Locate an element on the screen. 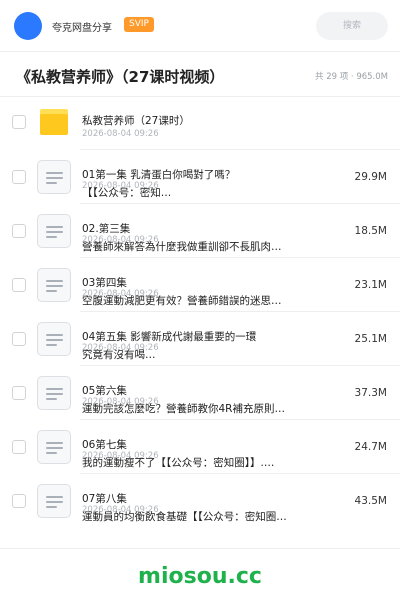 The image size is (400, 600). item-count: 共 29 项 · 965.0M is located at coordinates (351, 77).